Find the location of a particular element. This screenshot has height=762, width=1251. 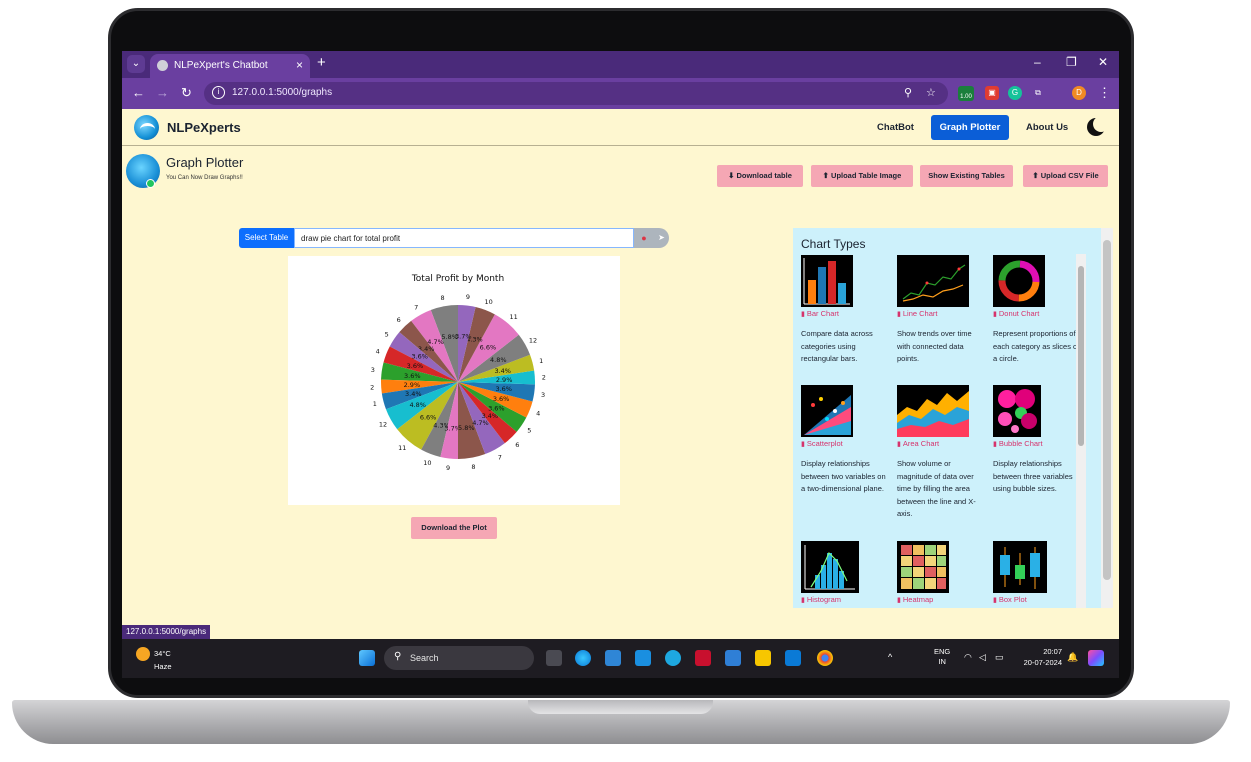

status-url-bubble: 127.0.0.1:5000/graphs is located at coordinates (166, 632).